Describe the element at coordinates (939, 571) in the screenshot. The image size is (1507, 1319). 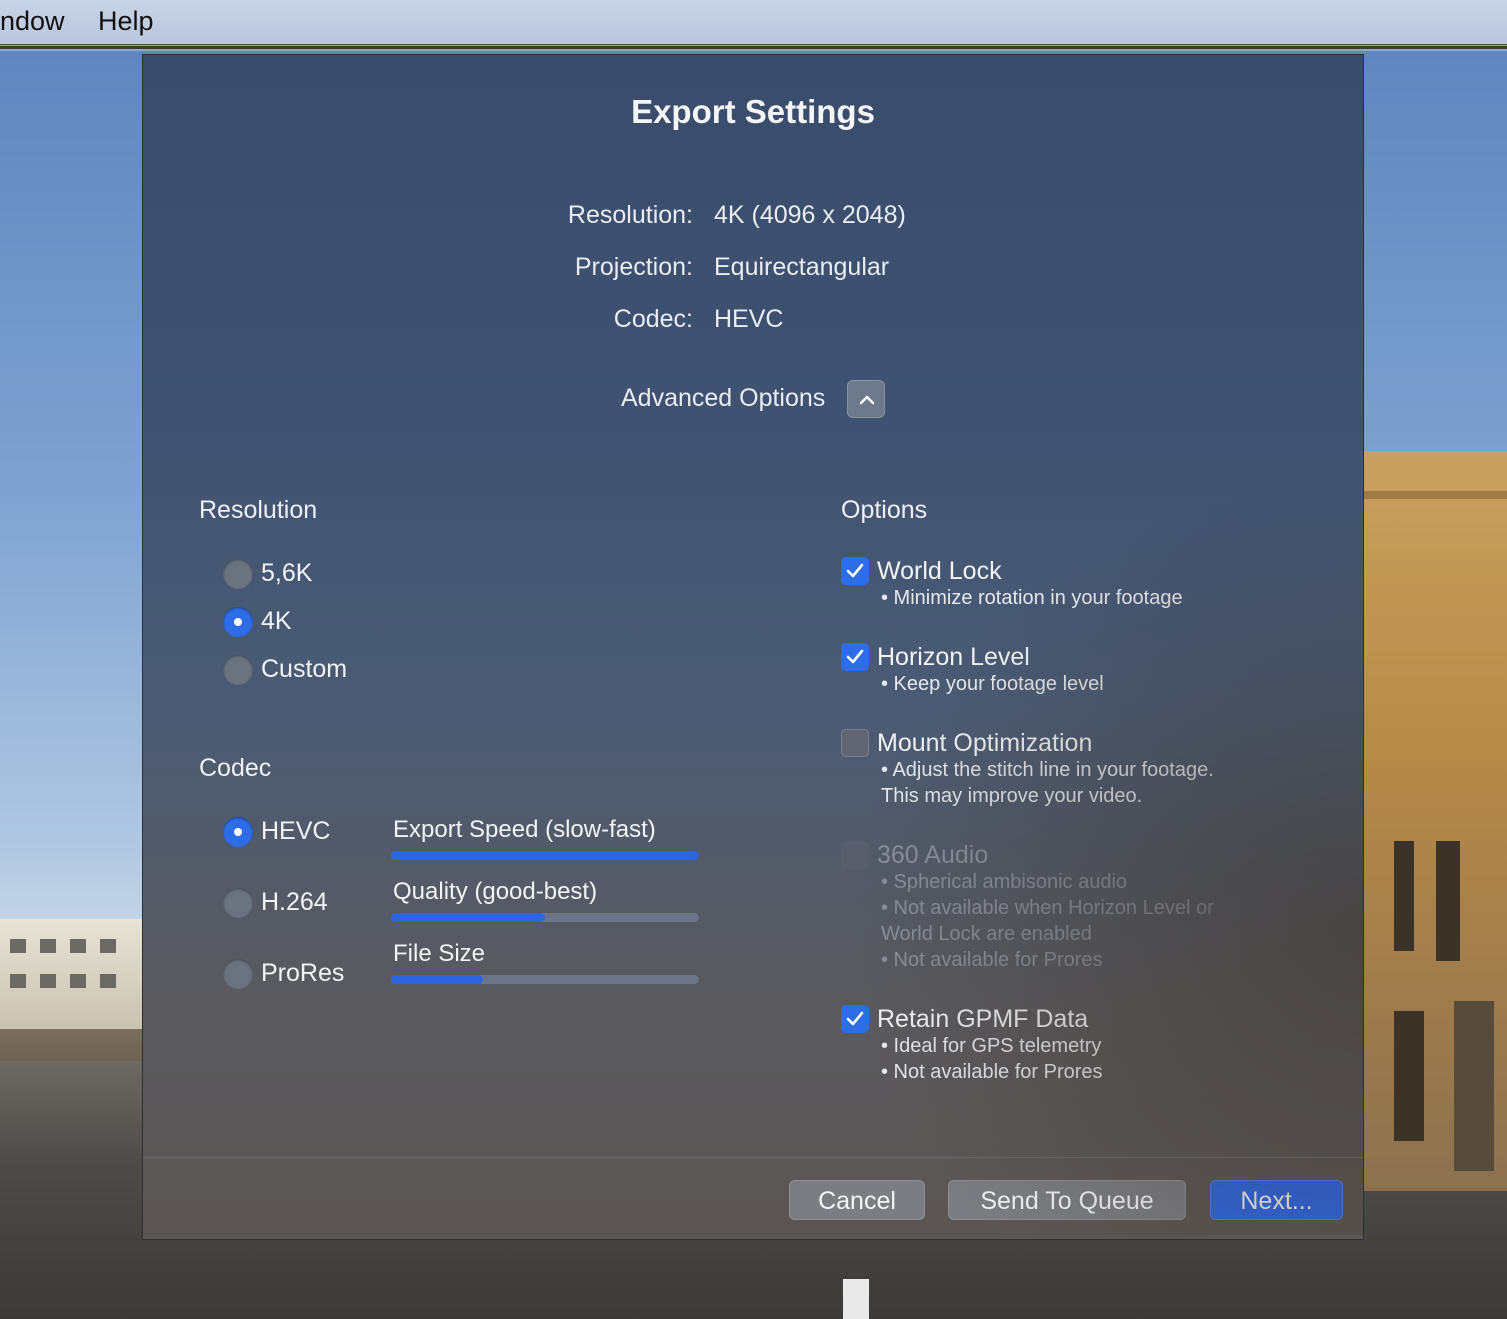
I see `world-lock-label: World Lock` at that location.